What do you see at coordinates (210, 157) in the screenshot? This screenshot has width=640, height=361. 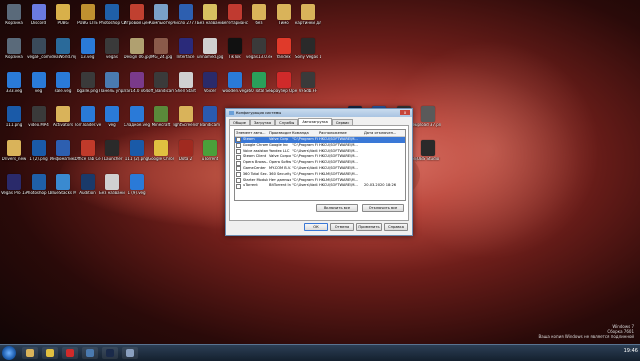 I see `desktop-icon: uTorrent` at bounding box center [210, 157].